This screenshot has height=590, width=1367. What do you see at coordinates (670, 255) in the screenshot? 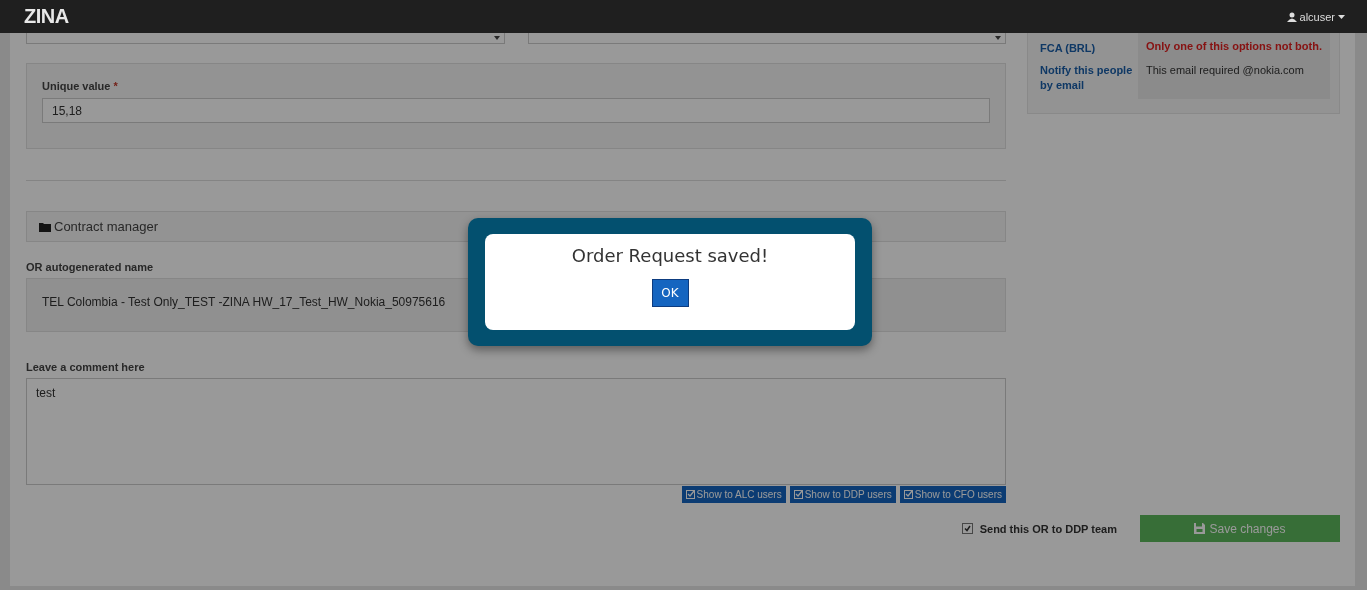
I see `dialog-message: Order Request saved!` at bounding box center [670, 255].